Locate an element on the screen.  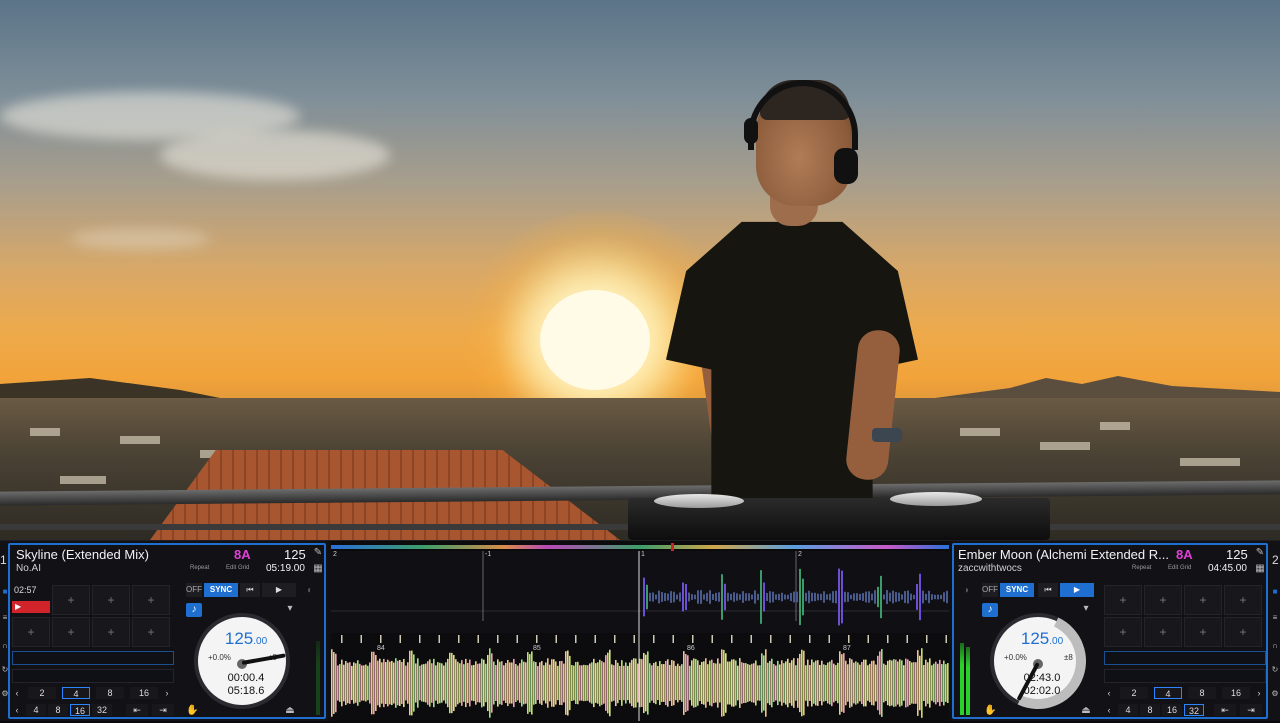
jog-wheel: 125.00 +0.0% ±8 00:00.4 05:18.6 is located at coordinates (242, 661).